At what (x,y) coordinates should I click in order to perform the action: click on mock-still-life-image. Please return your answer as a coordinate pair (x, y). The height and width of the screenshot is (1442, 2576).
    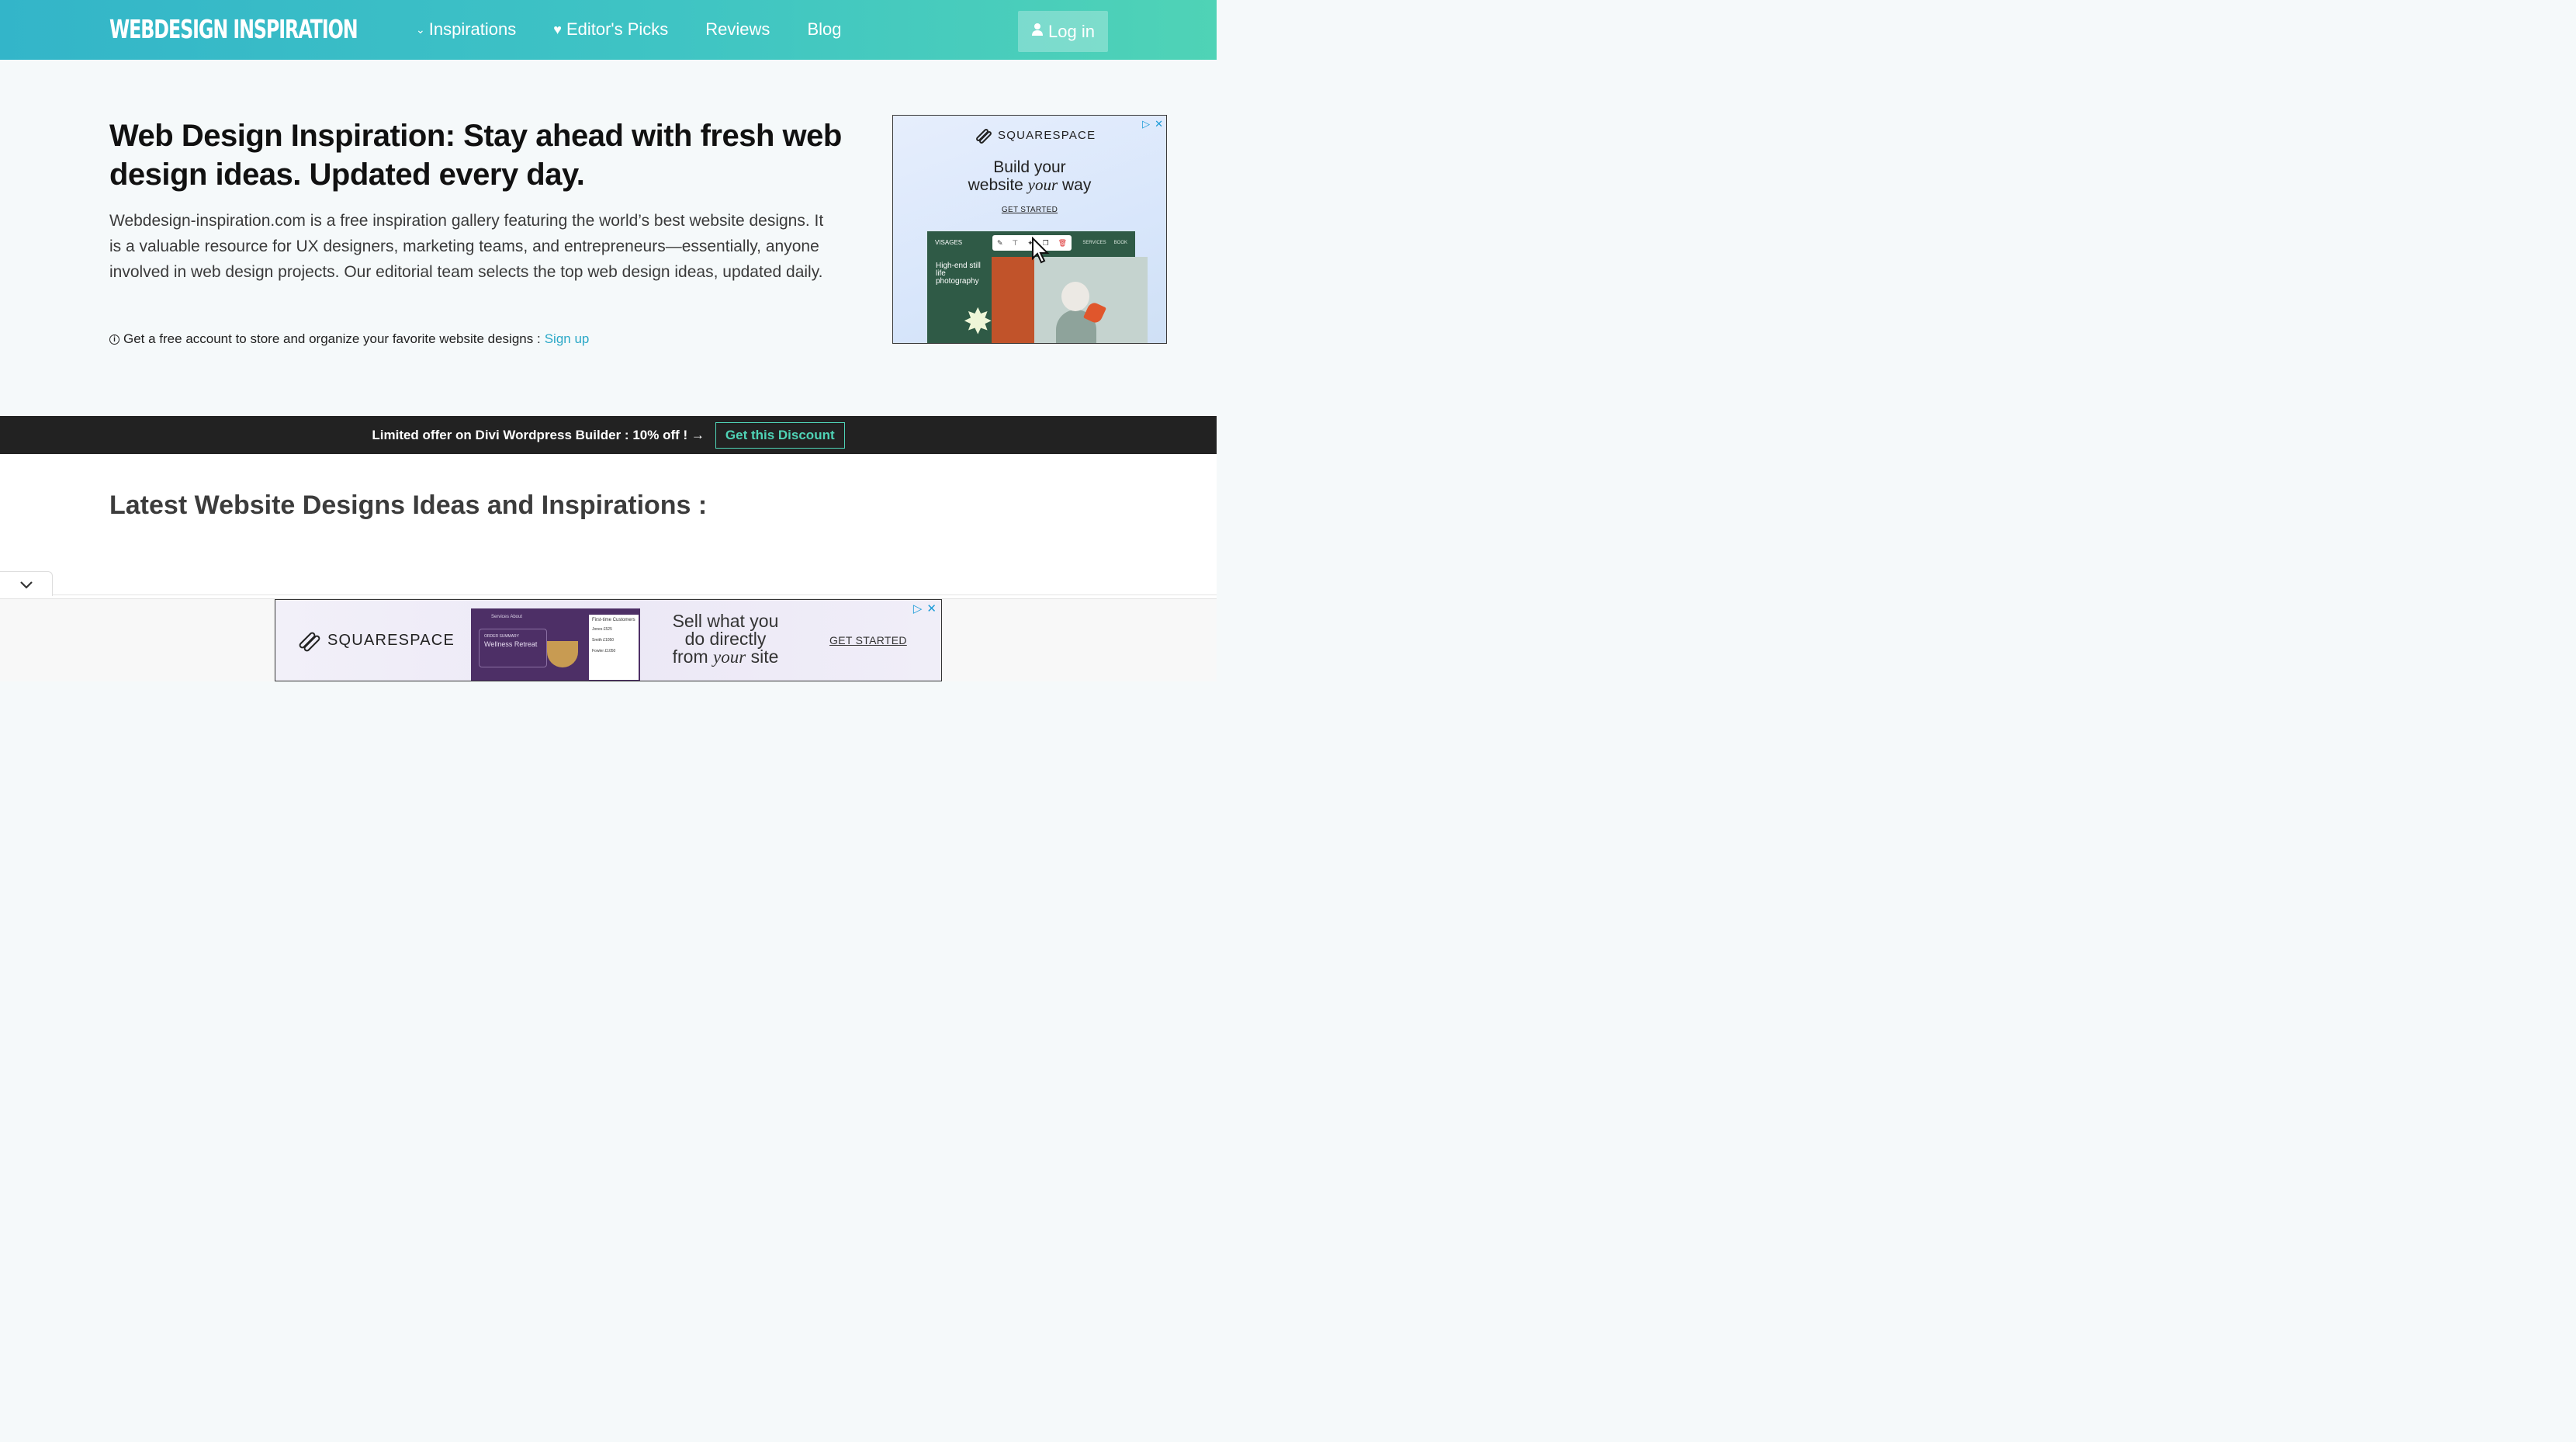
    Looking at the image, I should click on (1070, 300).